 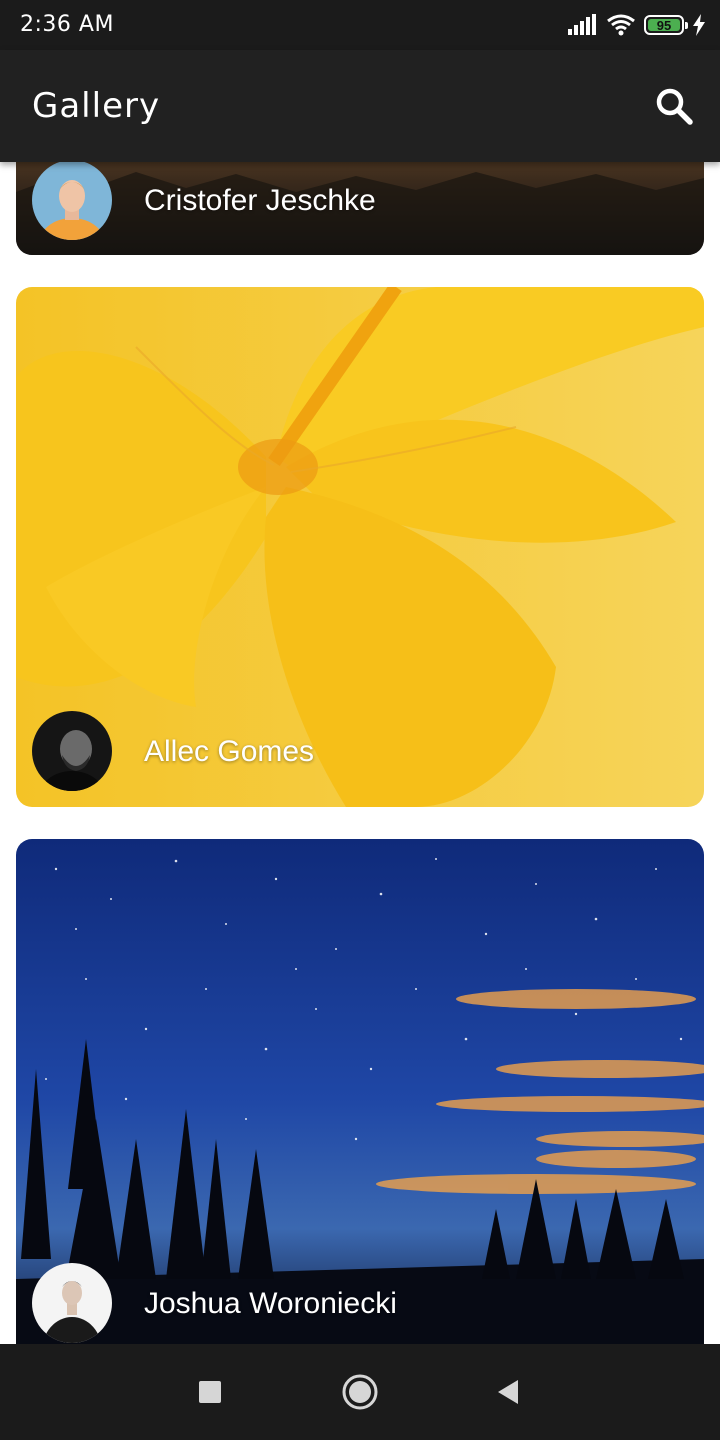 What do you see at coordinates (360, 106) in the screenshot?
I see `app-bar: Gallery` at bounding box center [360, 106].